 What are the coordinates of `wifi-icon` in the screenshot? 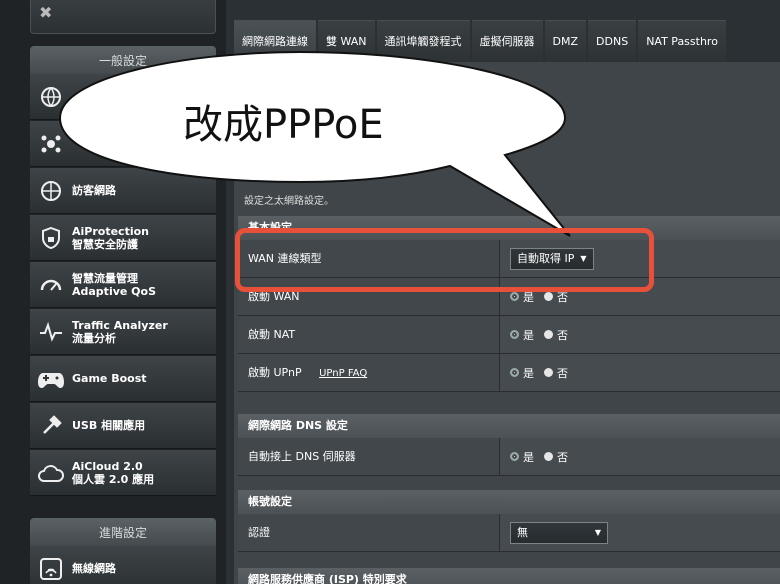 It's located at (51, 569).